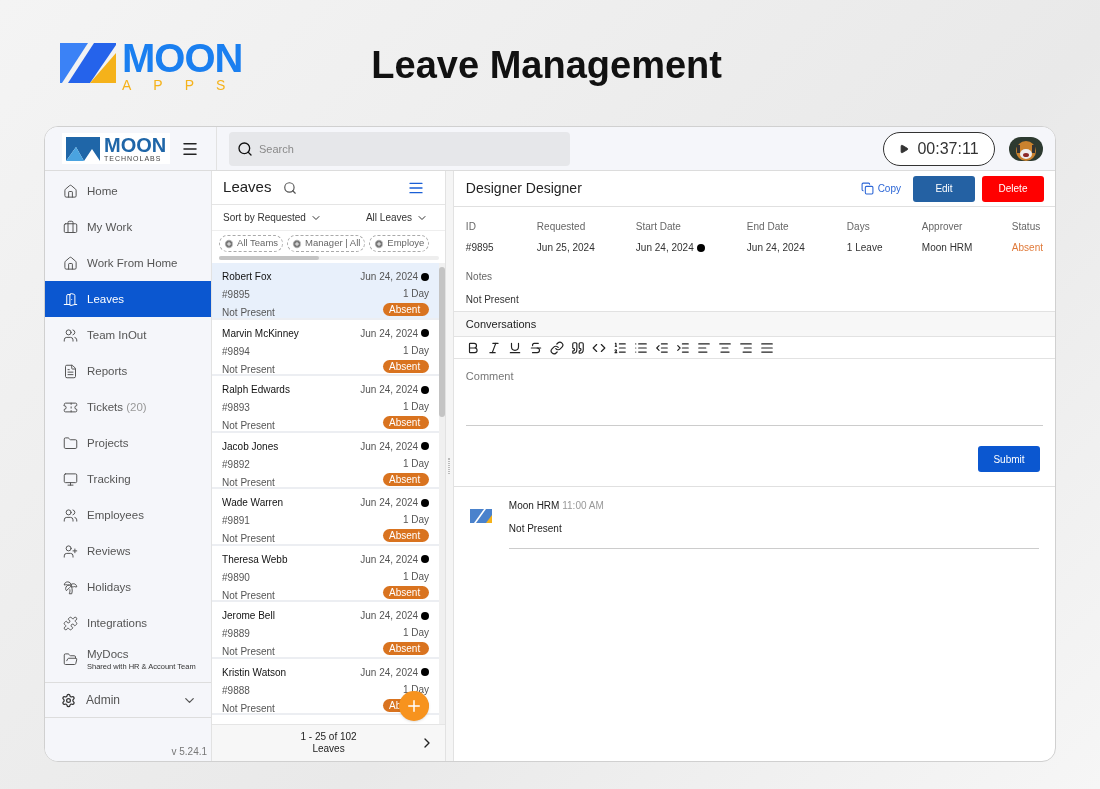  Describe the element at coordinates (766, 347) in the screenshot. I see `align-justify-icon` at that location.